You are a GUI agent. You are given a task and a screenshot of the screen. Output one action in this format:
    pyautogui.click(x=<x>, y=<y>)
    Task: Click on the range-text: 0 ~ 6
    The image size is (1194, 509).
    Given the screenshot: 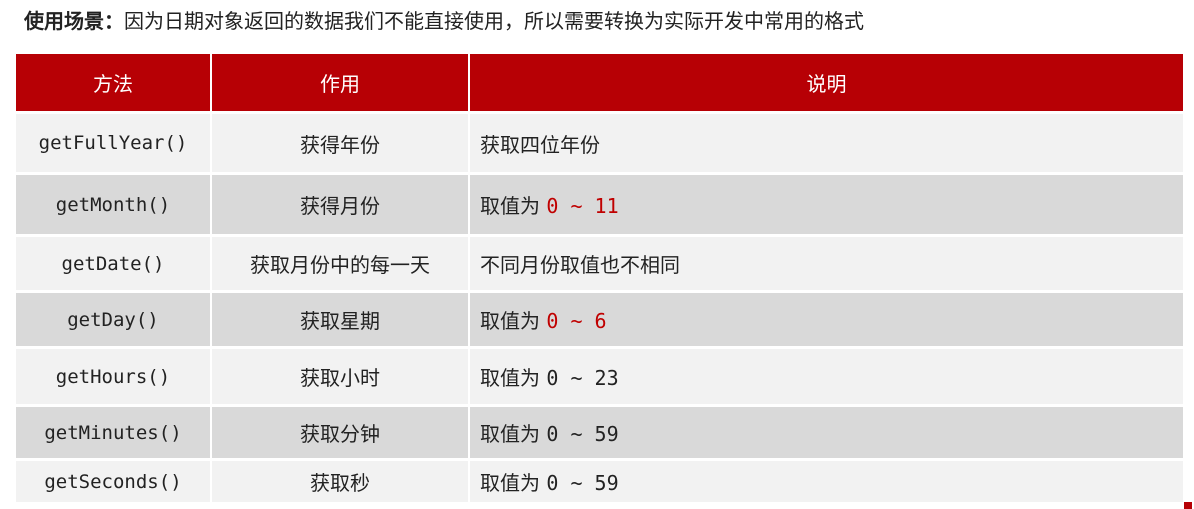 What is the action you would take?
    pyautogui.click(x=576, y=321)
    